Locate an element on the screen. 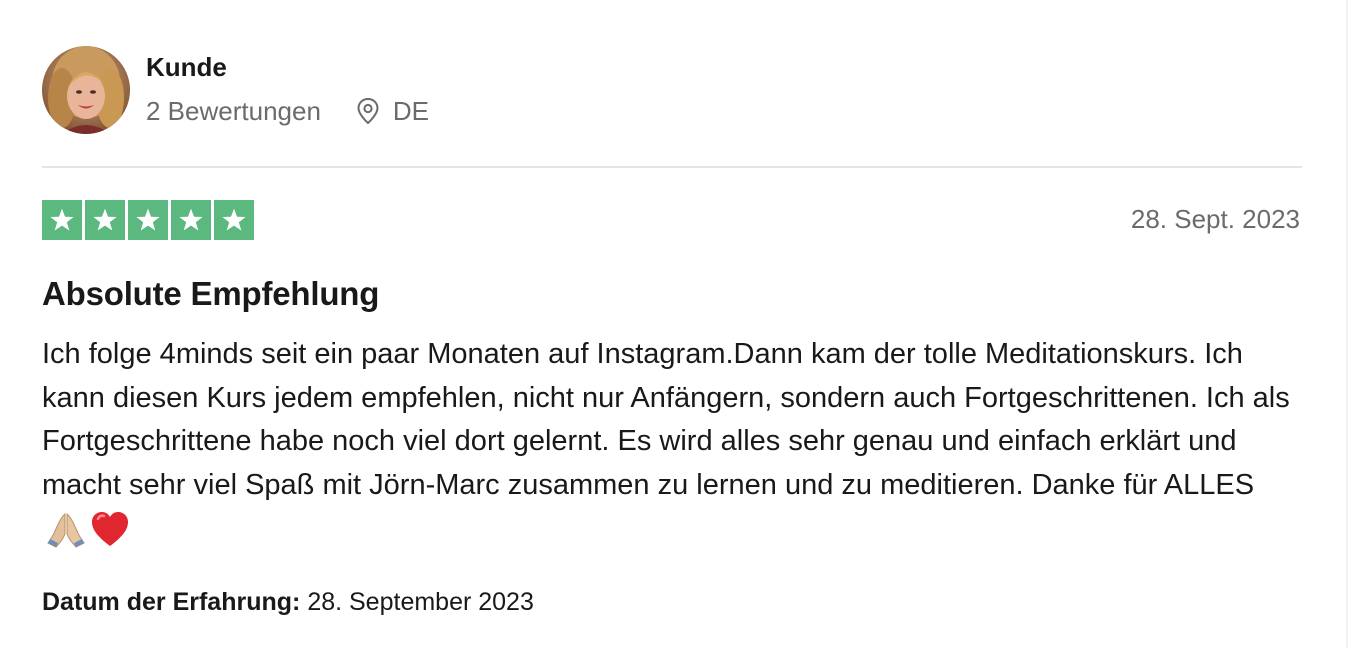 The width and height of the screenshot is (1348, 648). divider is located at coordinates (672, 167).